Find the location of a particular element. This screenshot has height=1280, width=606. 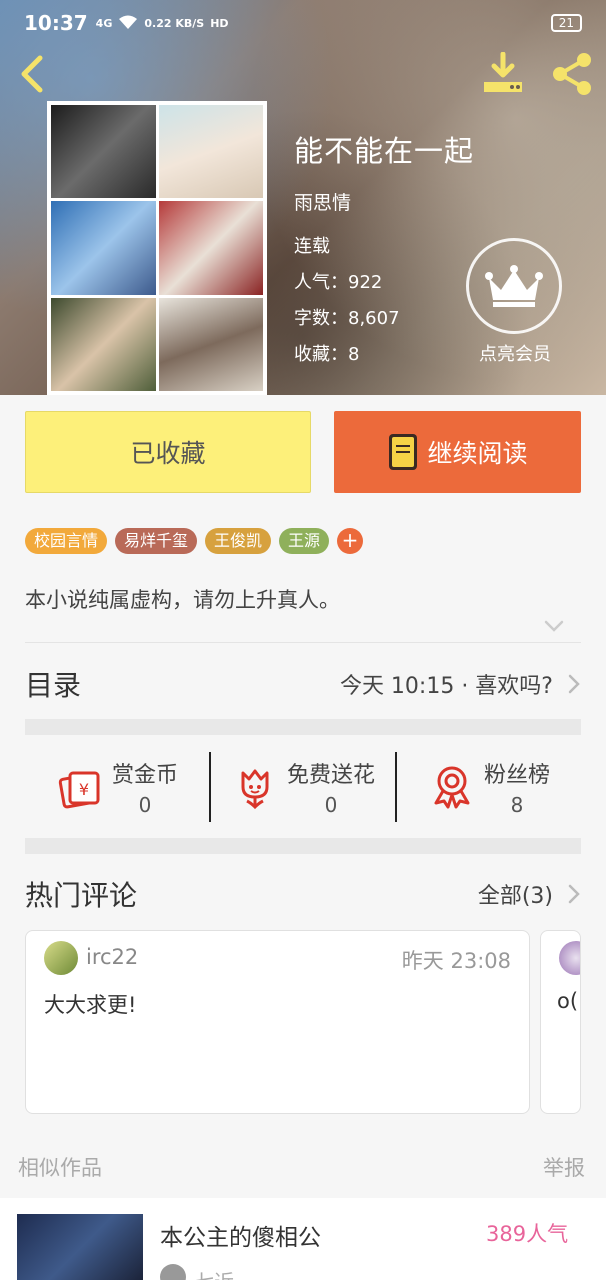

similar-work-cover is located at coordinates (80, 1247).